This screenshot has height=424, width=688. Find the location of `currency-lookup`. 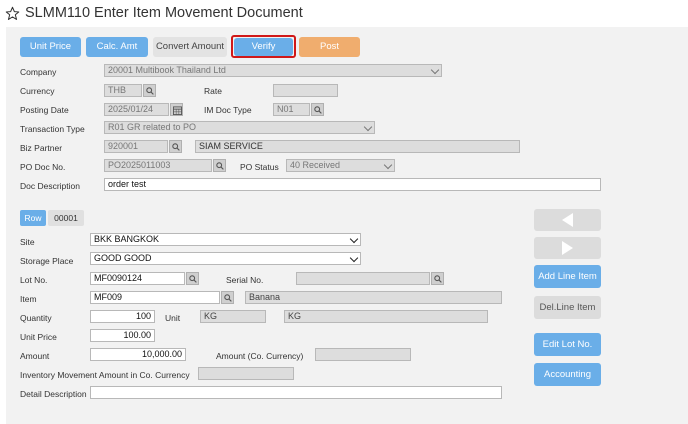

currency-lookup is located at coordinates (149, 90).